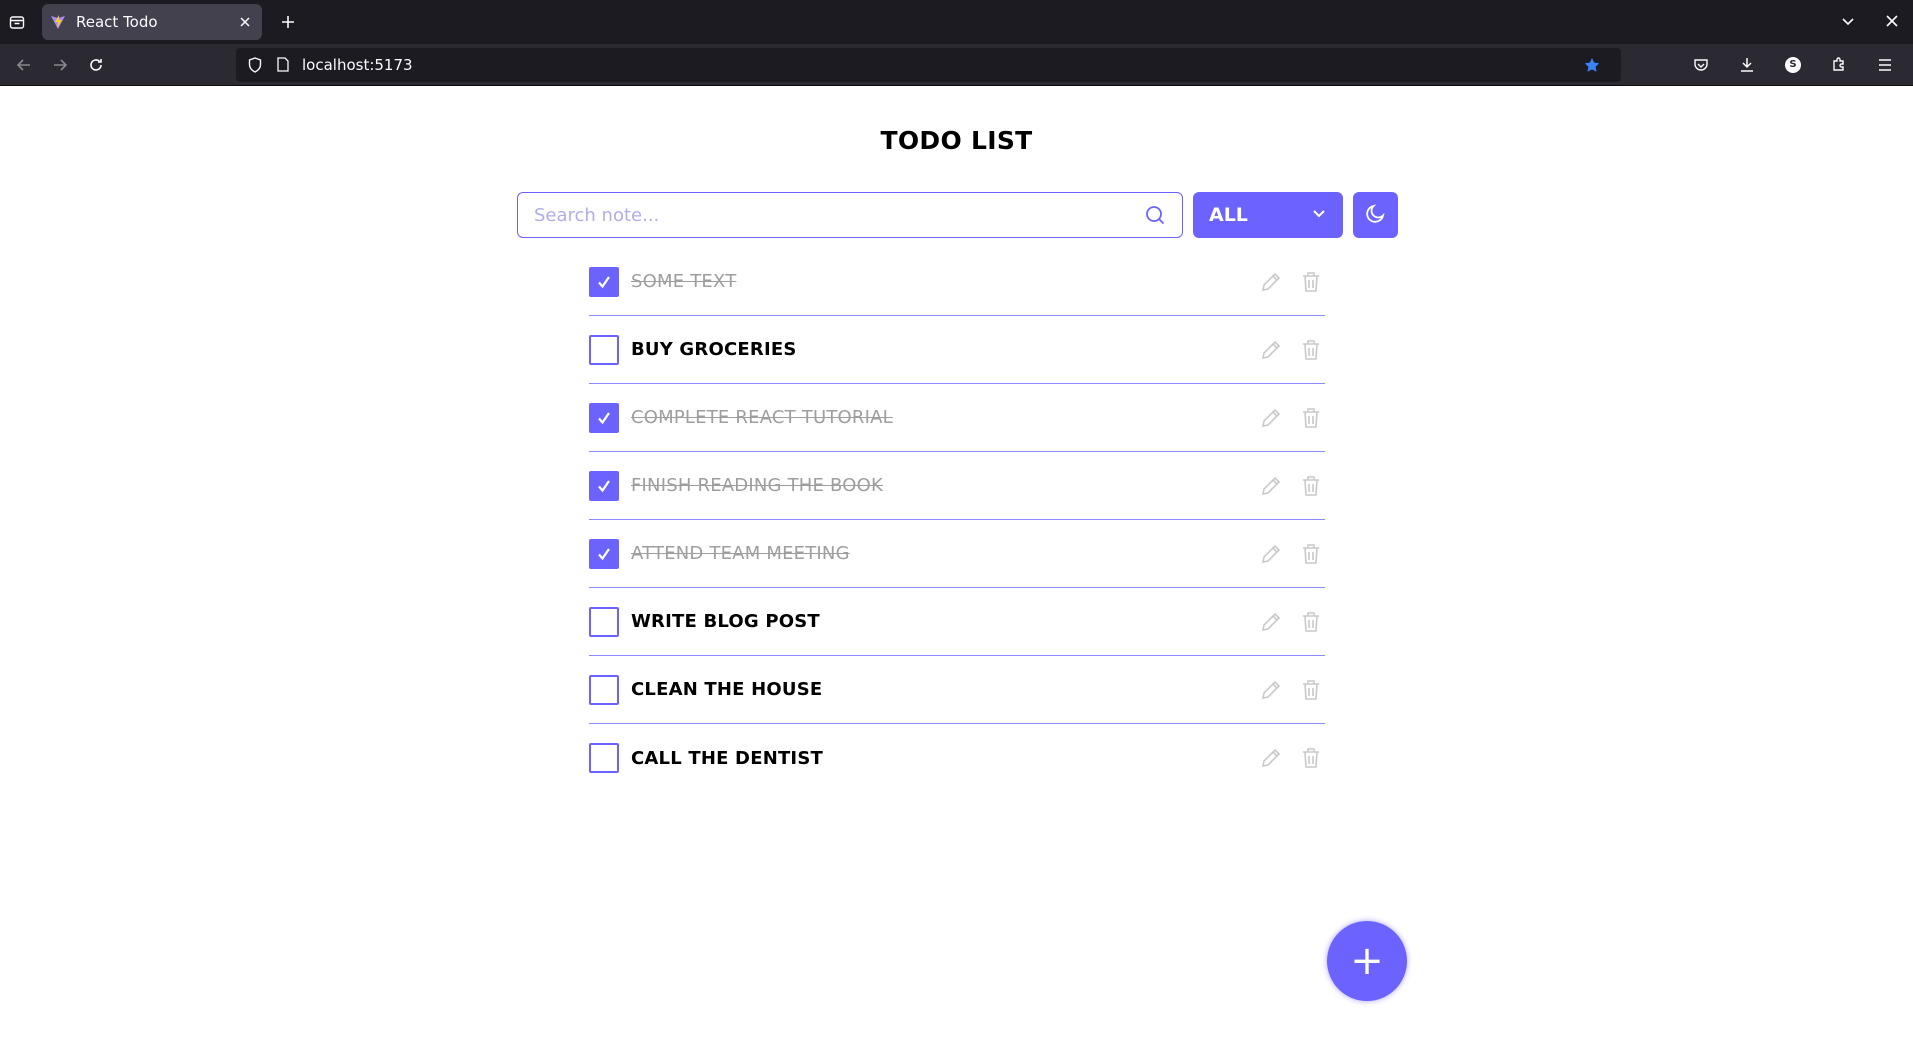  What do you see at coordinates (1367, 961) in the screenshot?
I see `add-todo-button: +` at bounding box center [1367, 961].